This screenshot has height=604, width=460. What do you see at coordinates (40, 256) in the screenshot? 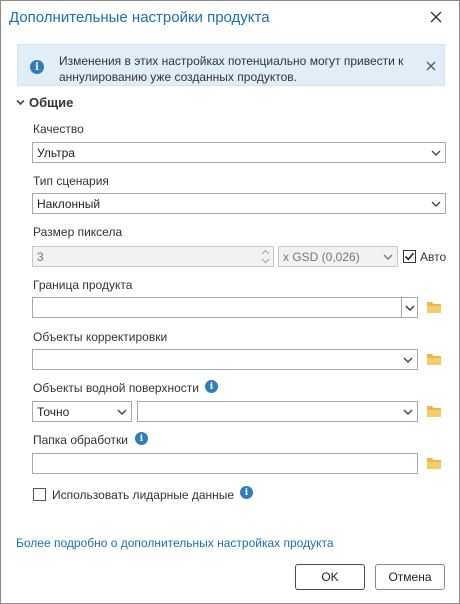
I see `pixel-size-value: 3` at bounding box center [40, 256].